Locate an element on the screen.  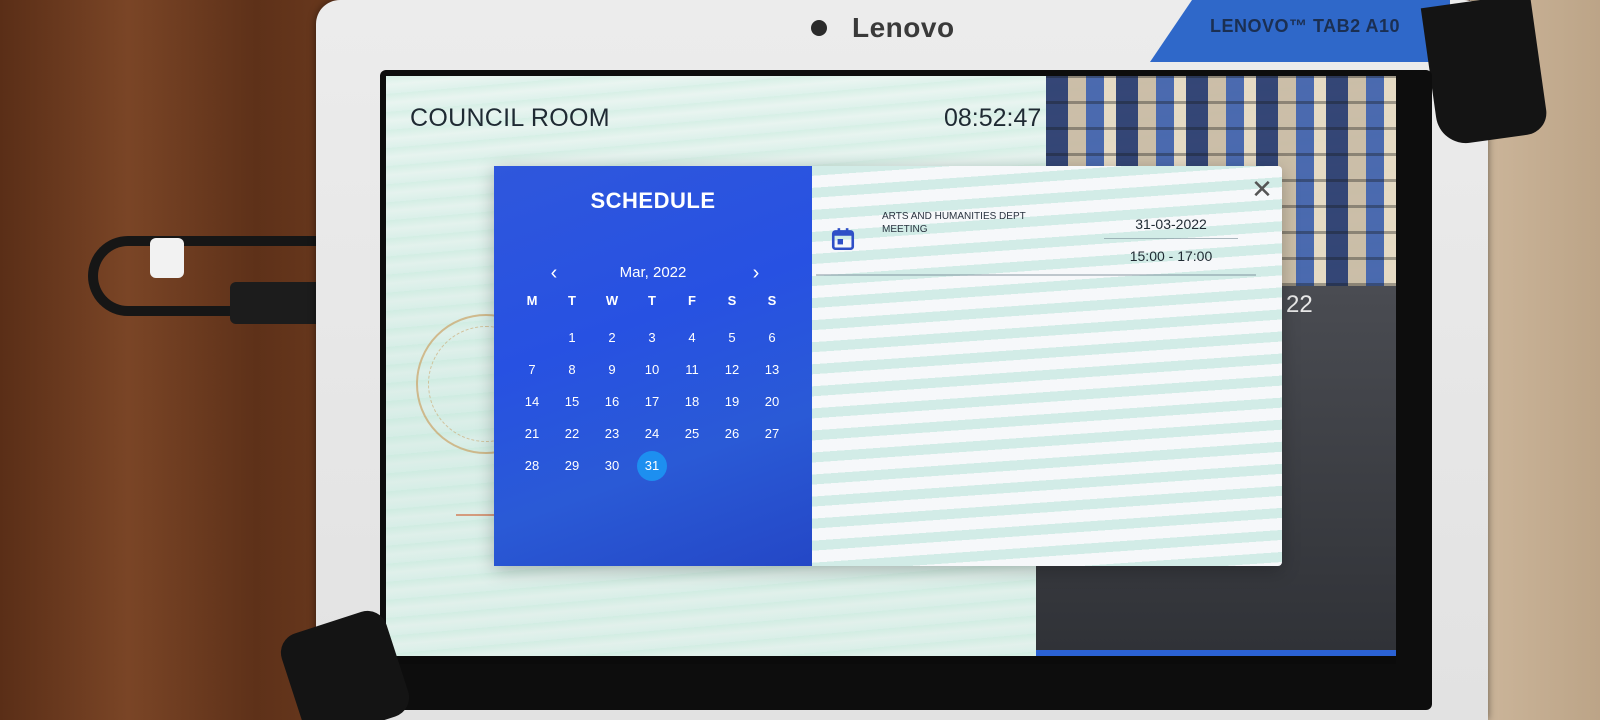
calendar-day-cell: 4 is located at coordinates (692, 338).